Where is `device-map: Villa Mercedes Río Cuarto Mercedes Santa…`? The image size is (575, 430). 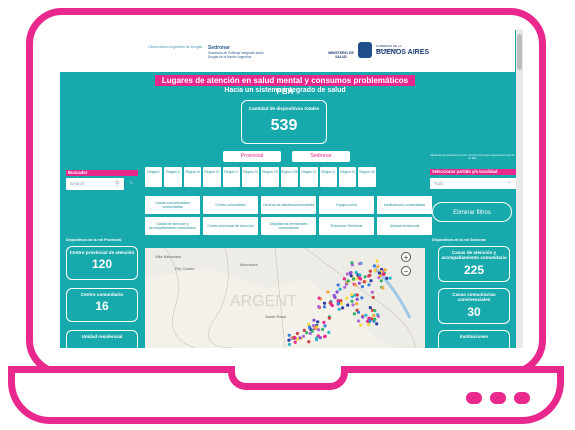 device-map: Villa Mercedes Río Cuarto Mercedes Santa… is located at coordinates (285, 298).